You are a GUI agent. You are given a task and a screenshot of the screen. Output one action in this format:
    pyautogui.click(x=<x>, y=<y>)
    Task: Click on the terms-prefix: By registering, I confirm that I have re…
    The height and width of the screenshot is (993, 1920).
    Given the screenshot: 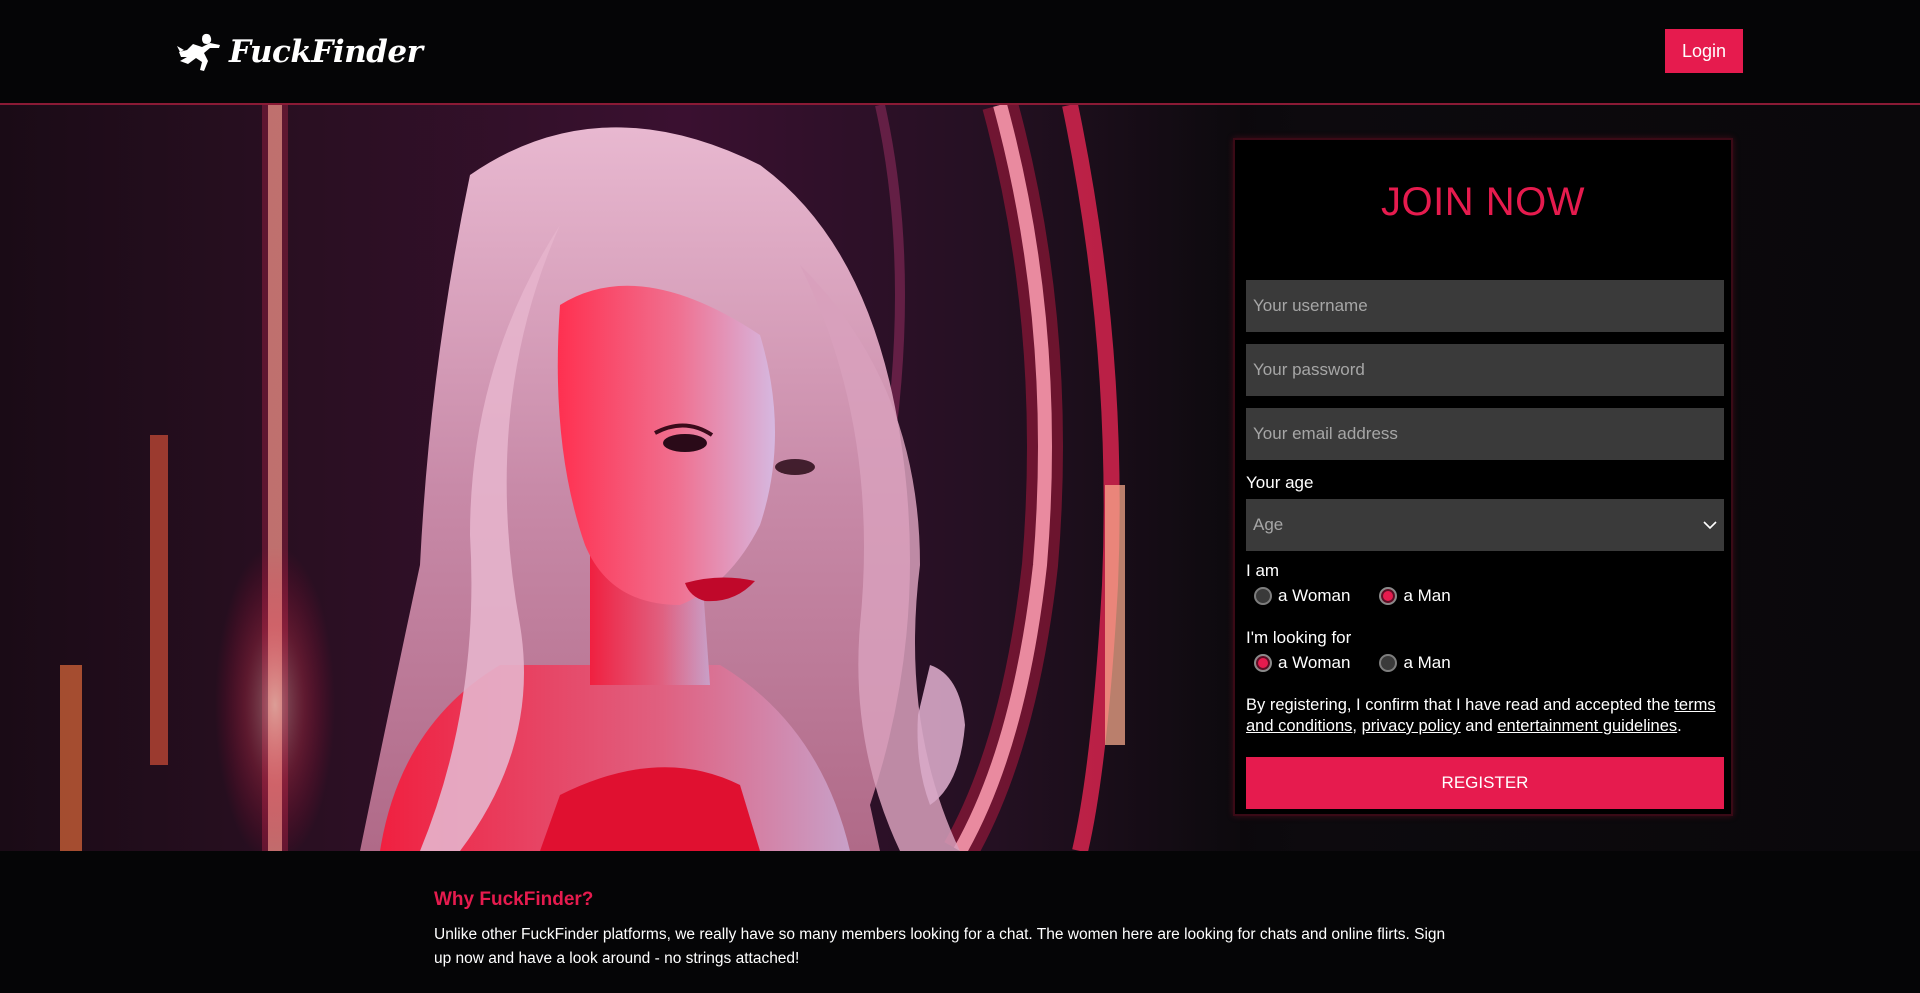 What is the action you would take?
    pyautogui.click(x=1460, y=705)
    